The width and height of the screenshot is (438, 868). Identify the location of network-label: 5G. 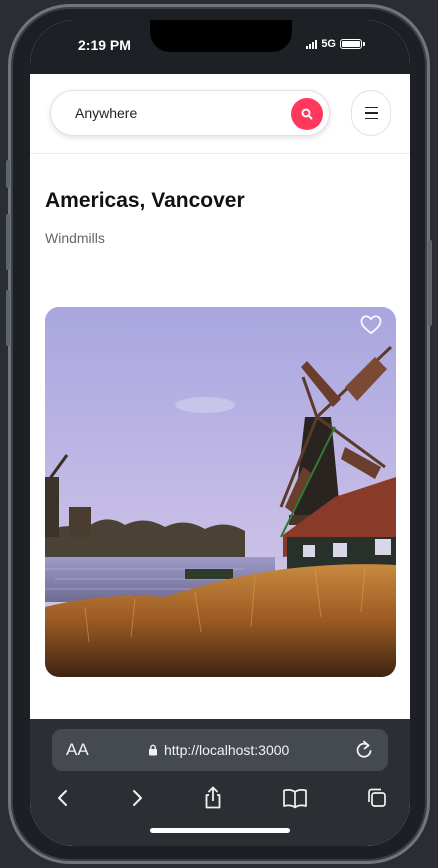
(328, 44).